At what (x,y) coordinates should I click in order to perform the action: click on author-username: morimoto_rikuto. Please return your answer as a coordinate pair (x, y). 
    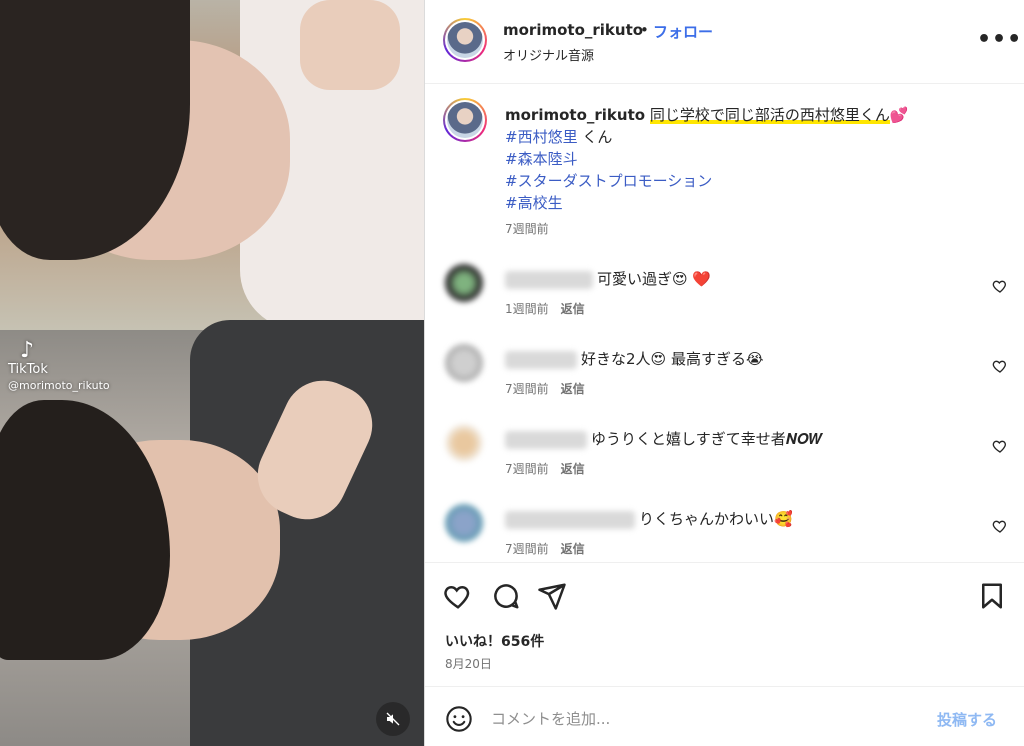
    Looking at the image, I should click on (573, 30).